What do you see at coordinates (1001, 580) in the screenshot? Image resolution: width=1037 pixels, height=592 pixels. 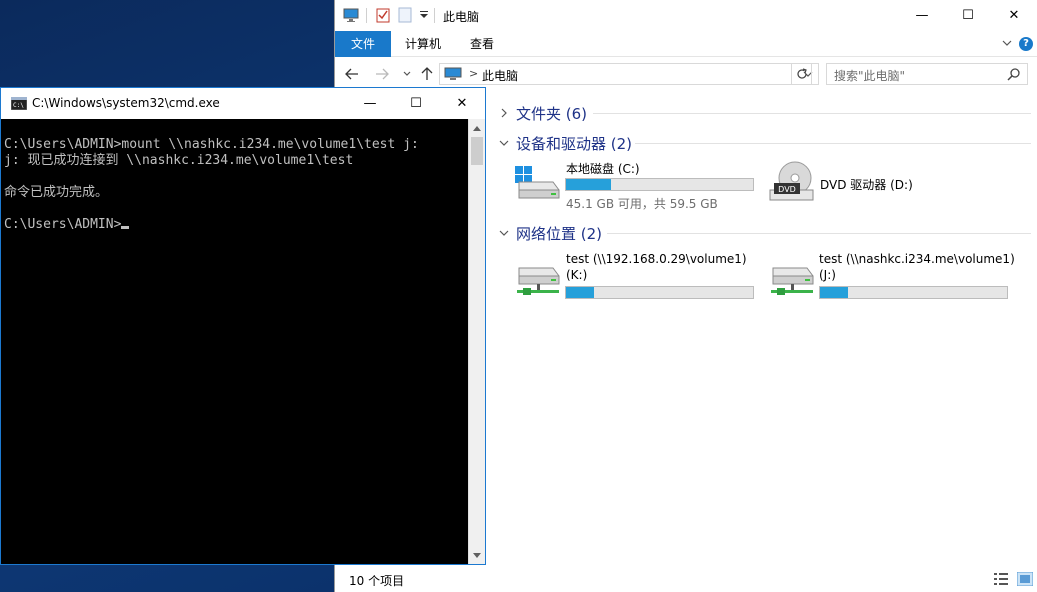 I see `details-view-icon` at bounding box center [1001, 580].